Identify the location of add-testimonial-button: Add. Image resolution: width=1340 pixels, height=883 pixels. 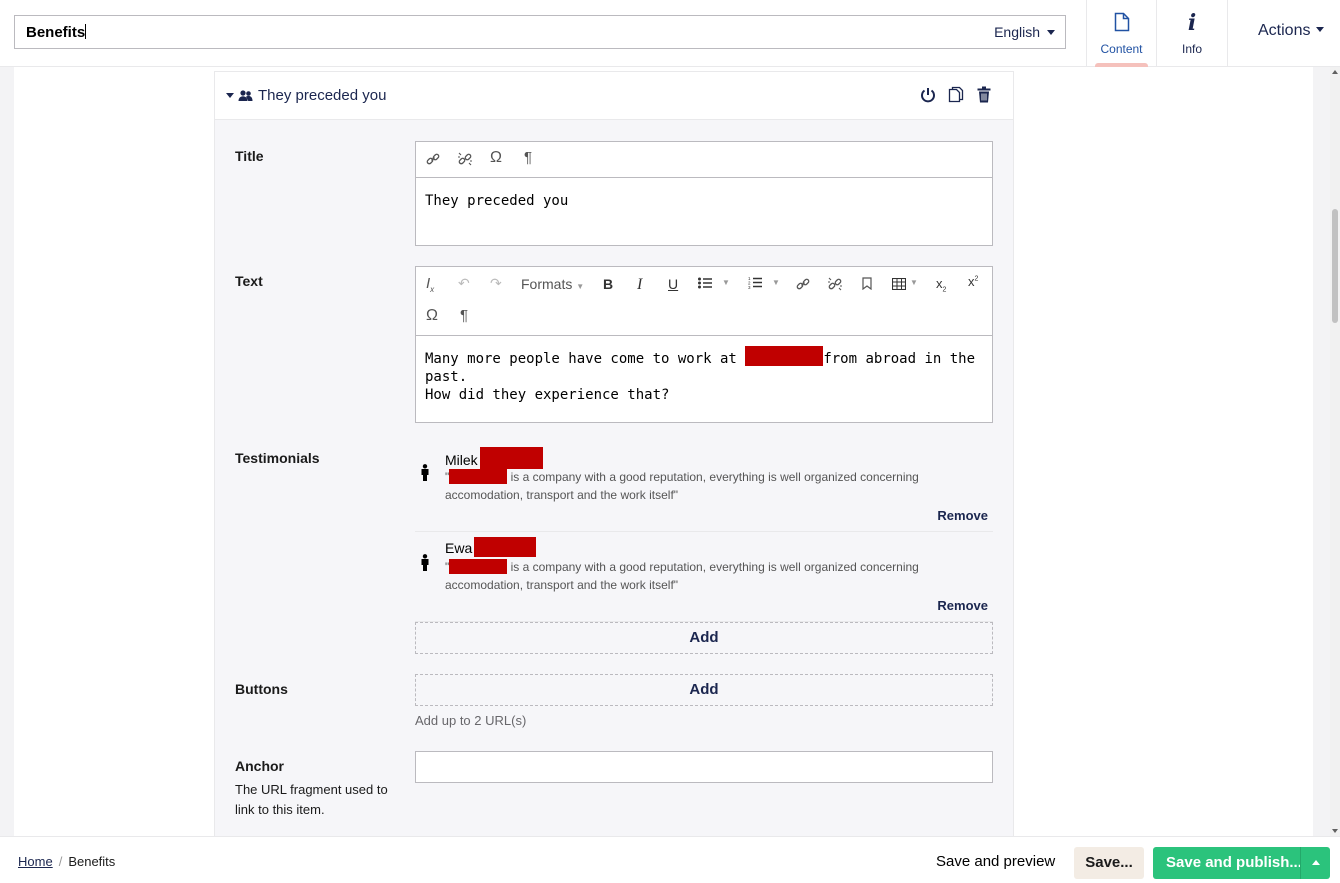
(704, 638).